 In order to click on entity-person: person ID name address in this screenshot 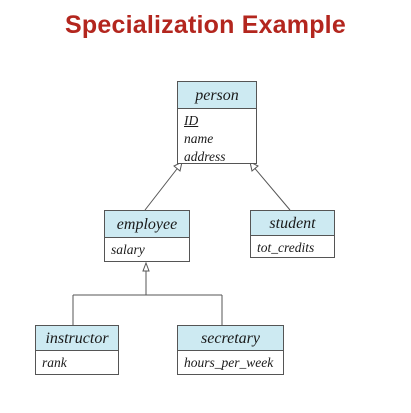, I will do `click(217, 122)`.